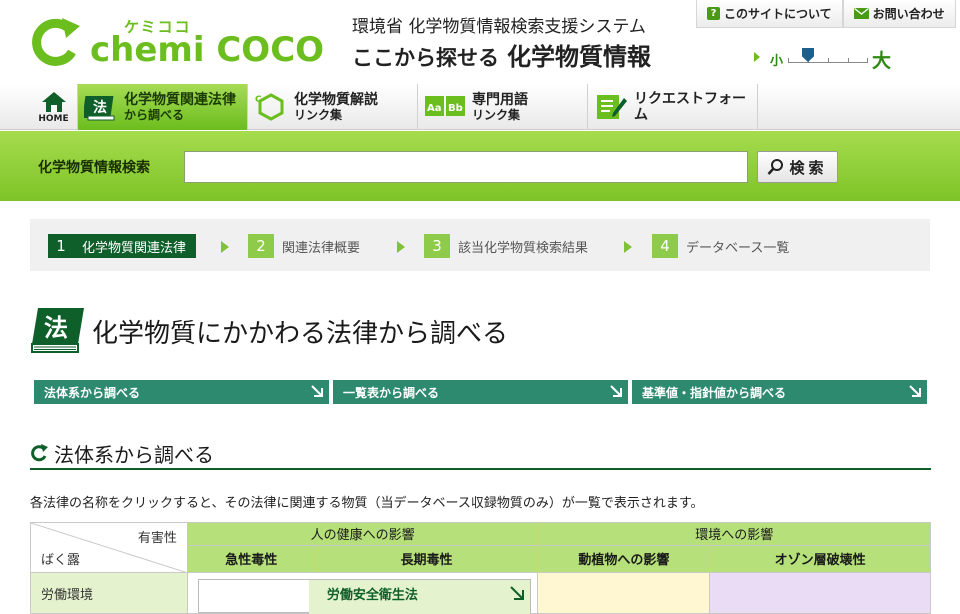  I want to click on step-2: 2 関連法律概要, so click(308, 246).